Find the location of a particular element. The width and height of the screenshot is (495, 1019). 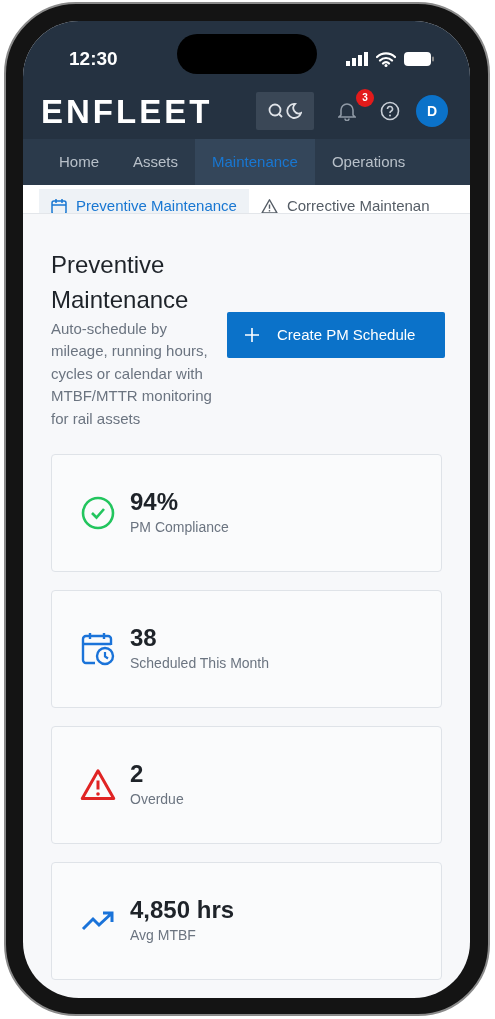

notification-badge: 3 is located at coordinates (365, 98).